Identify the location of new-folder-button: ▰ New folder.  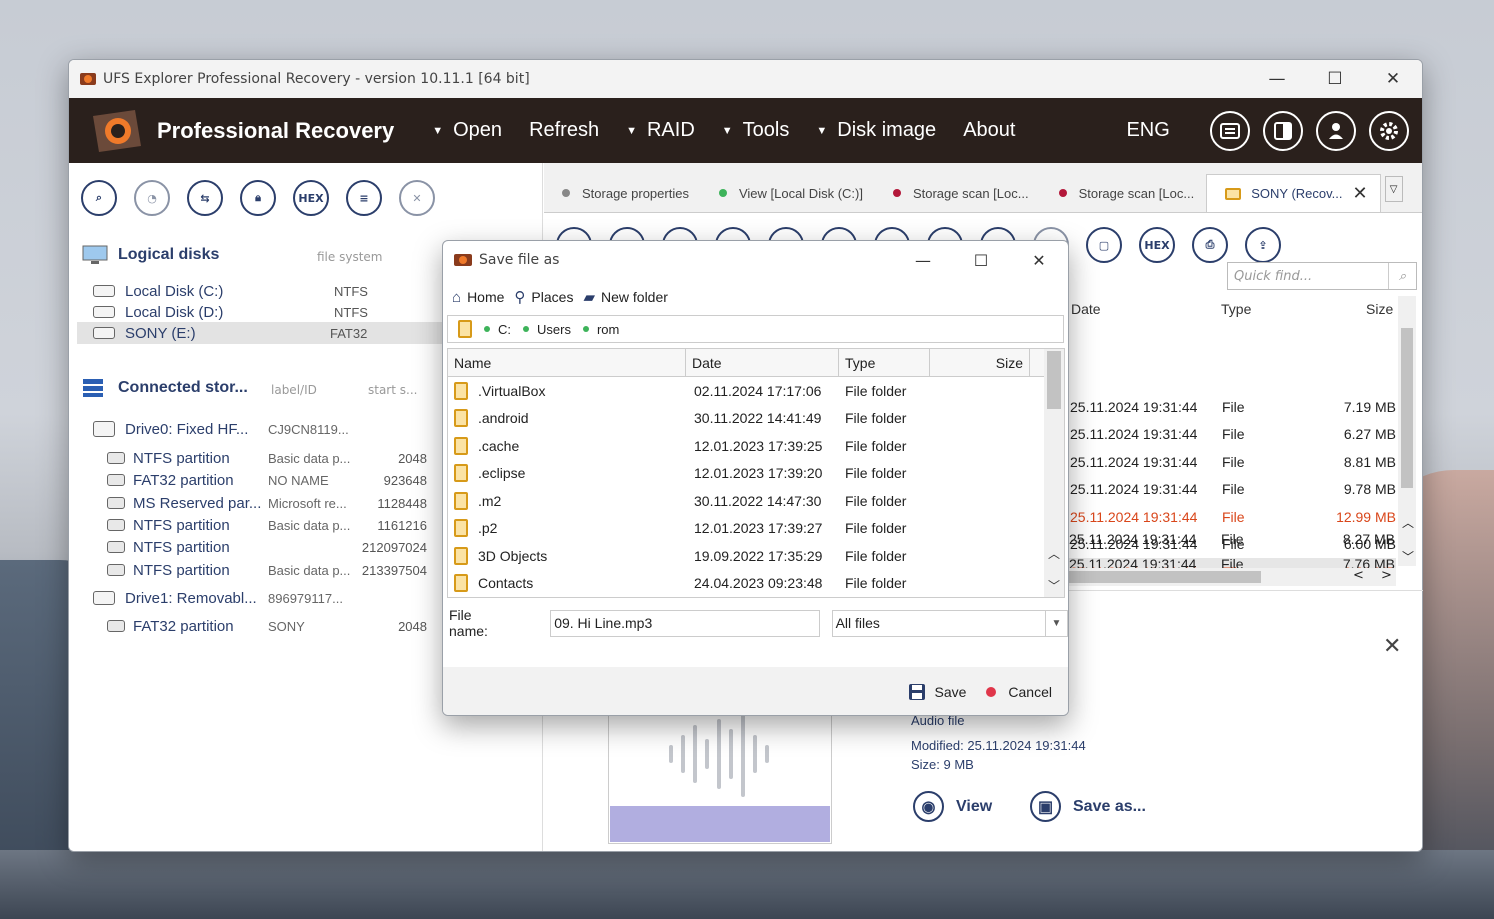
(625, 297).